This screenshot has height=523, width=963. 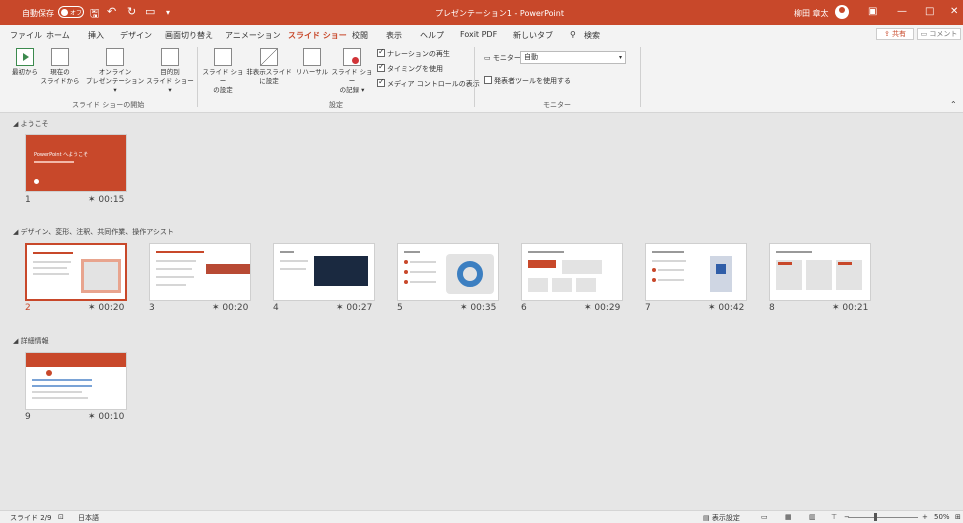 I want to click on zoom-slider-handle, so click(x=875, y=517).